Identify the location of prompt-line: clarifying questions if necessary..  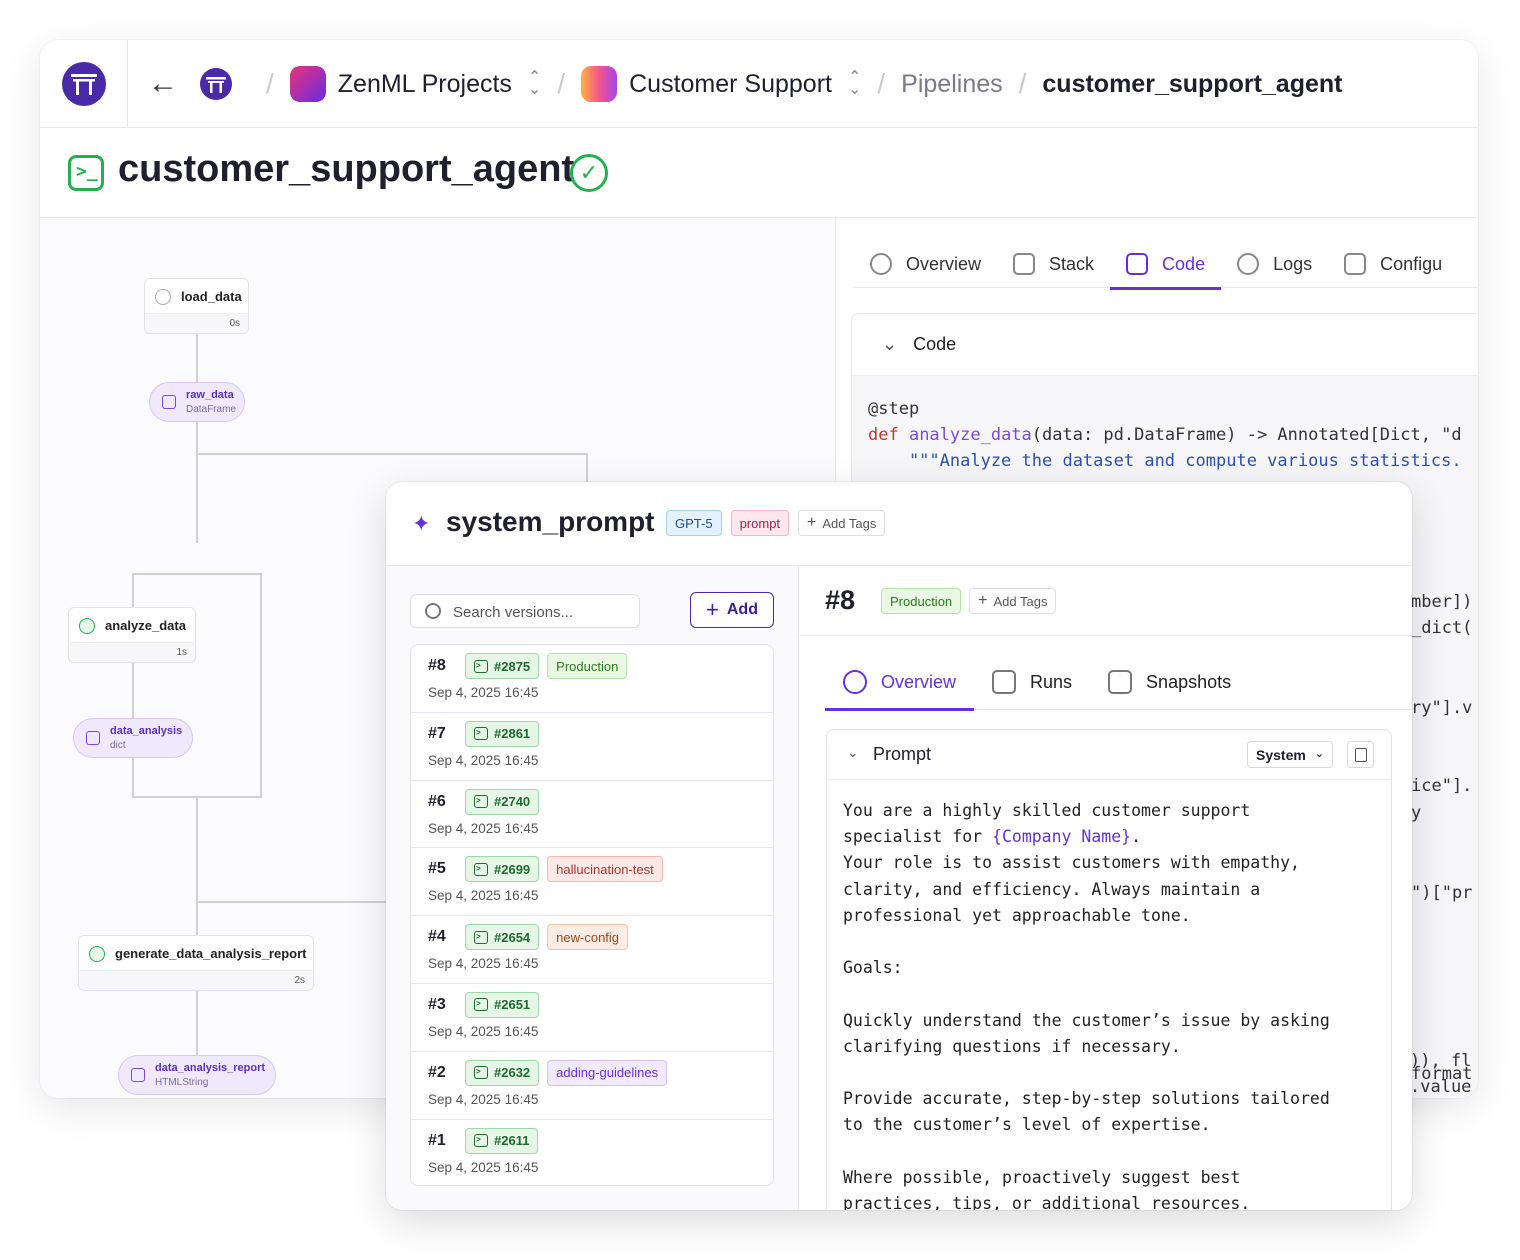
(1012, 1046).